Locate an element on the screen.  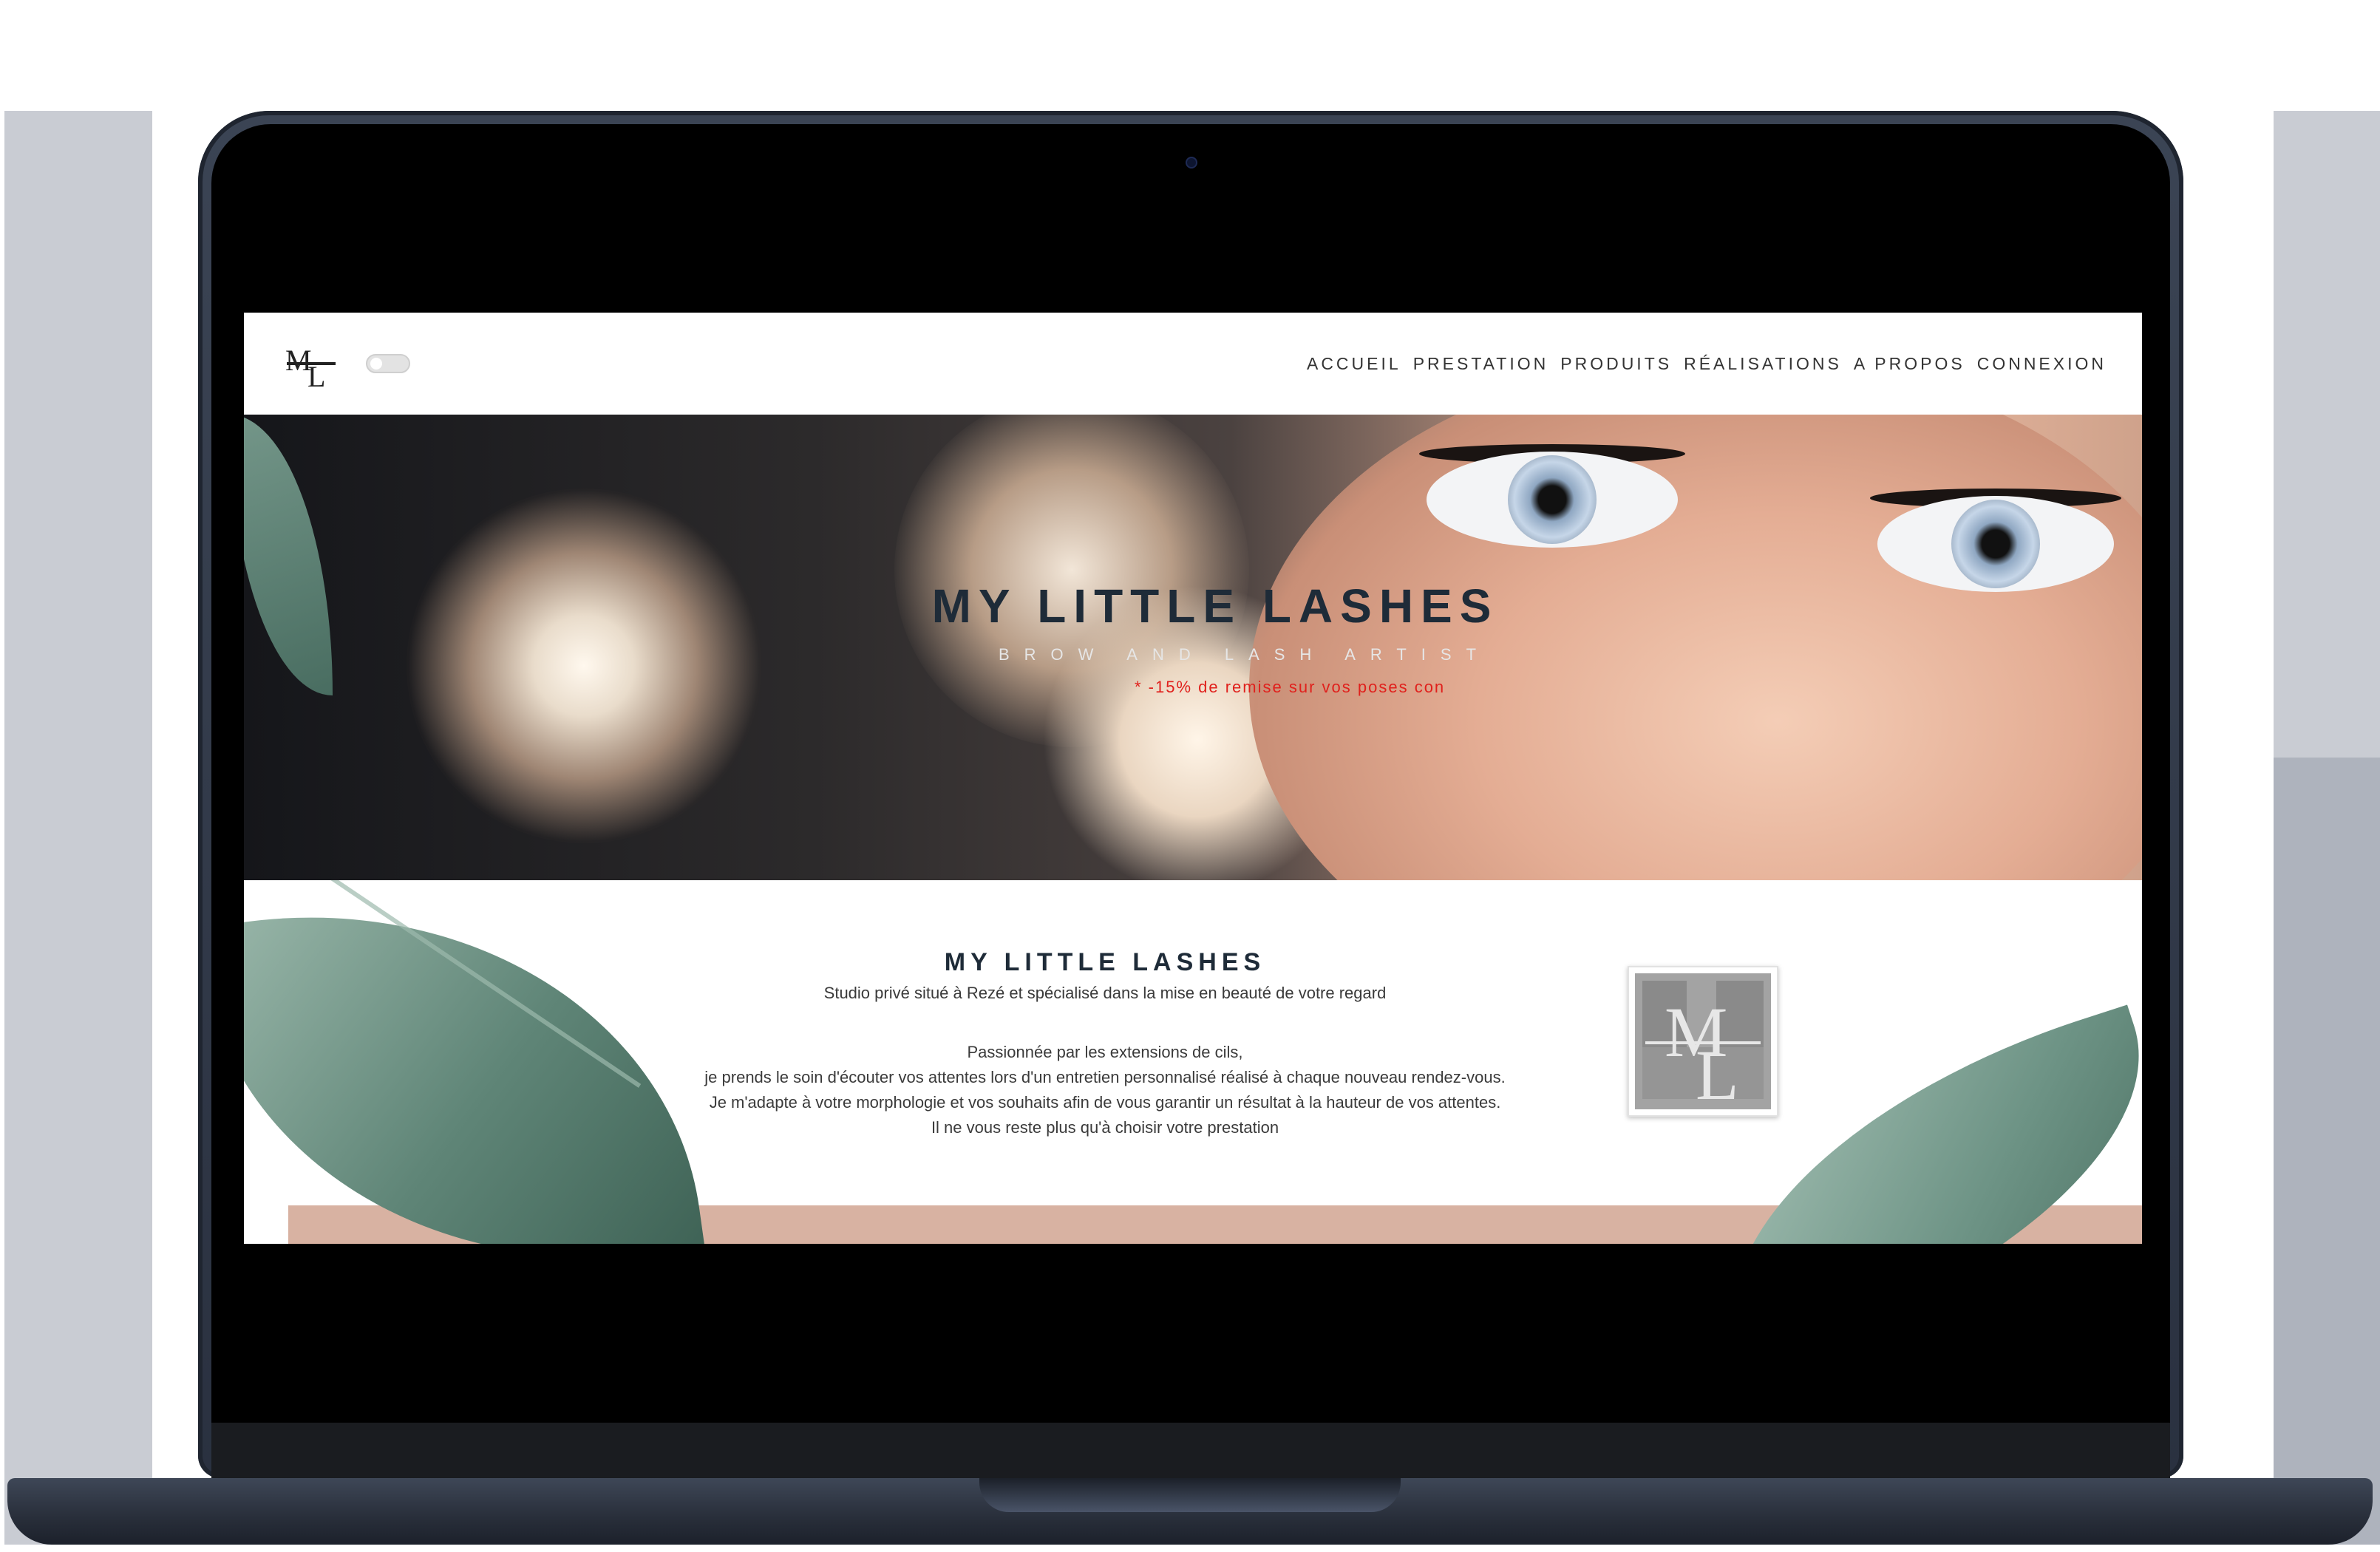
hero-promo-text: * -15% de remise sur vos poses con is located at coordinates (1290, 687).